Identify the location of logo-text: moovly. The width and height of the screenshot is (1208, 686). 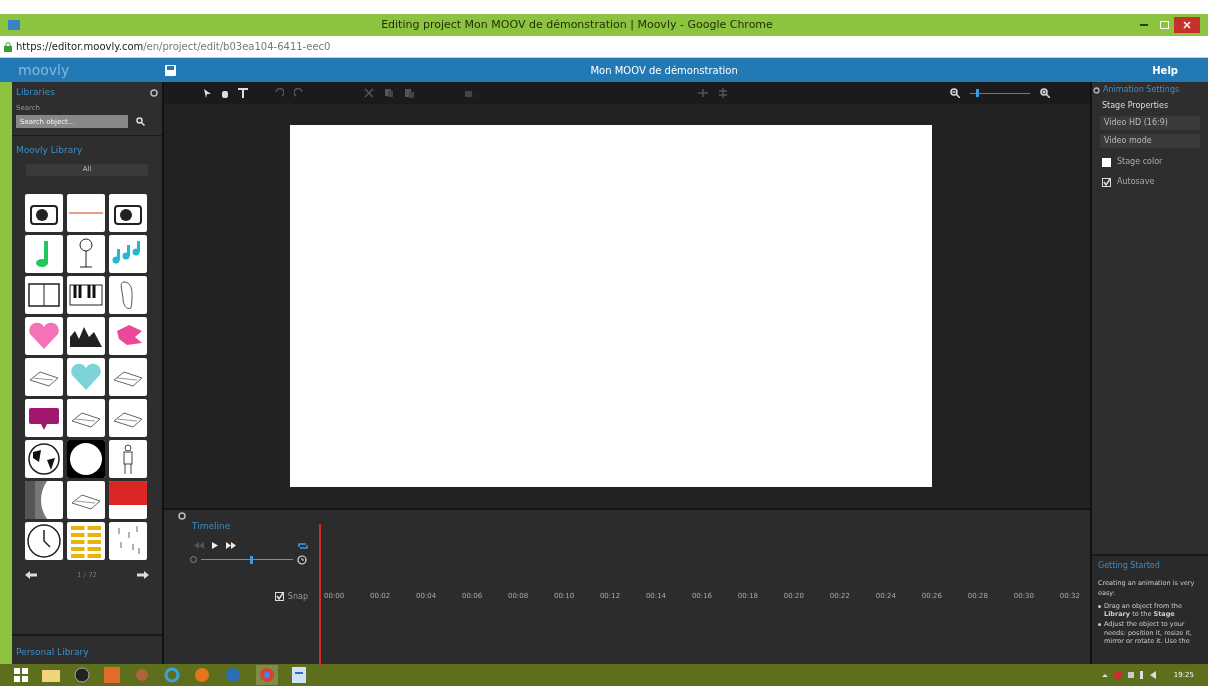
(44, 70).